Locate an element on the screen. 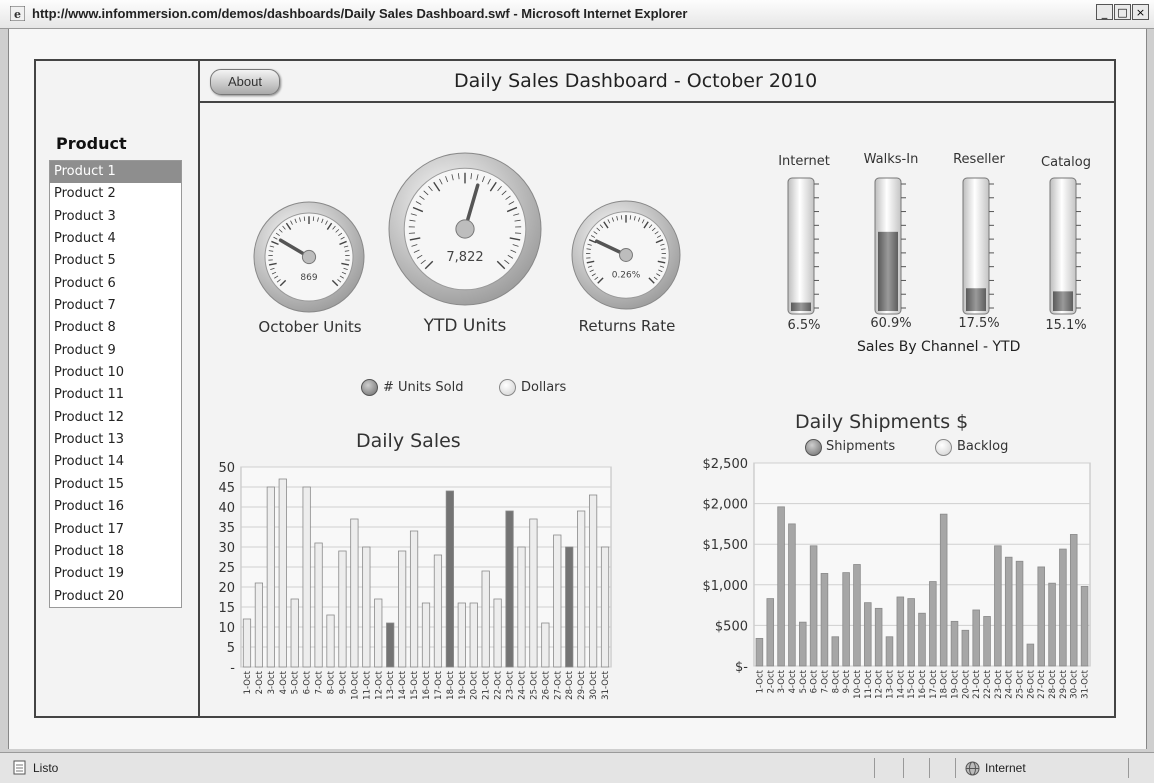 Image resolution: width=1154 pixels, height=783 pixels. y-tick-label: 35 is located at coordinates (226, 528).